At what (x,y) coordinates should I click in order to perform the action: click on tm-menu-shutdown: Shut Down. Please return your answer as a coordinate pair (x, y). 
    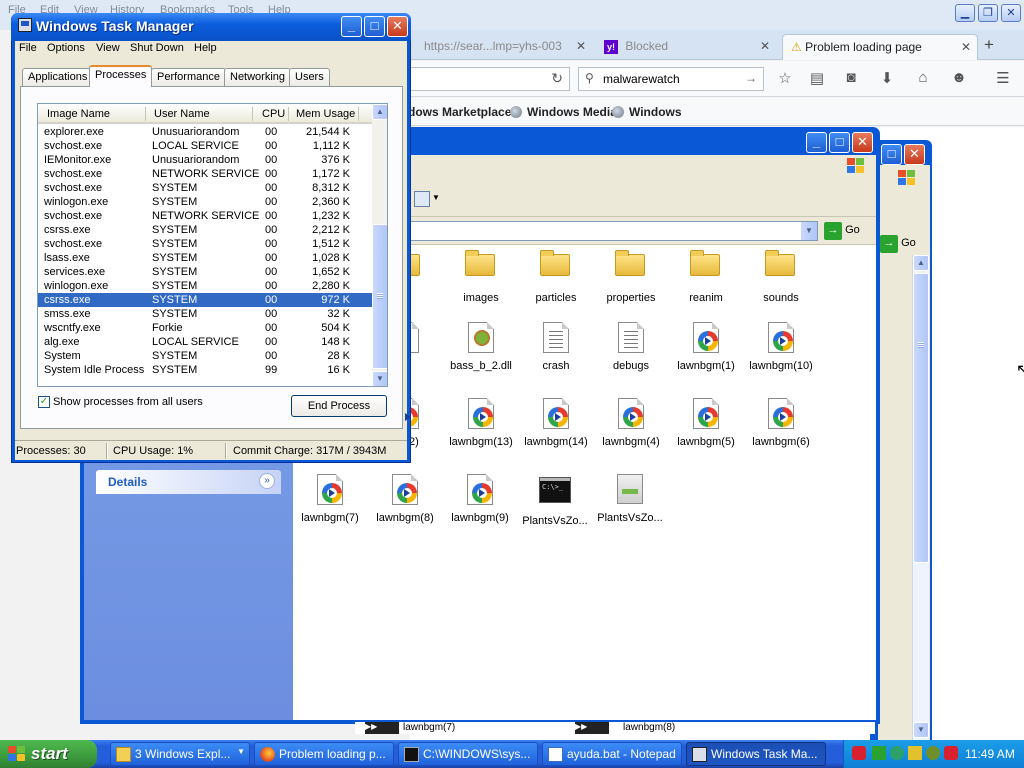
    Looking at the image, I should click on (157, 48).